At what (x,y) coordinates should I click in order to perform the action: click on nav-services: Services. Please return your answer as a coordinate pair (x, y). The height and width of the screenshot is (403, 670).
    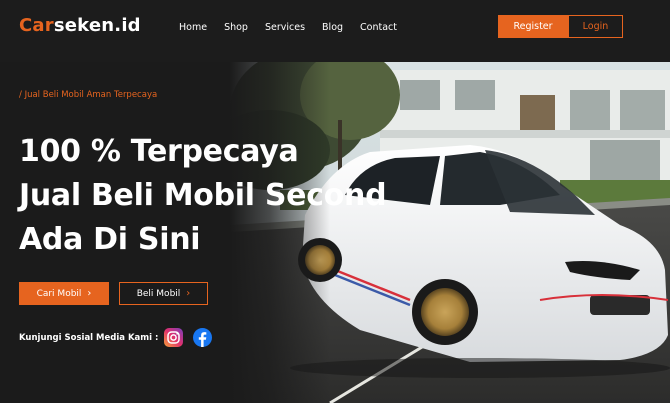
    Looking at the image, I should click on (285, 27).